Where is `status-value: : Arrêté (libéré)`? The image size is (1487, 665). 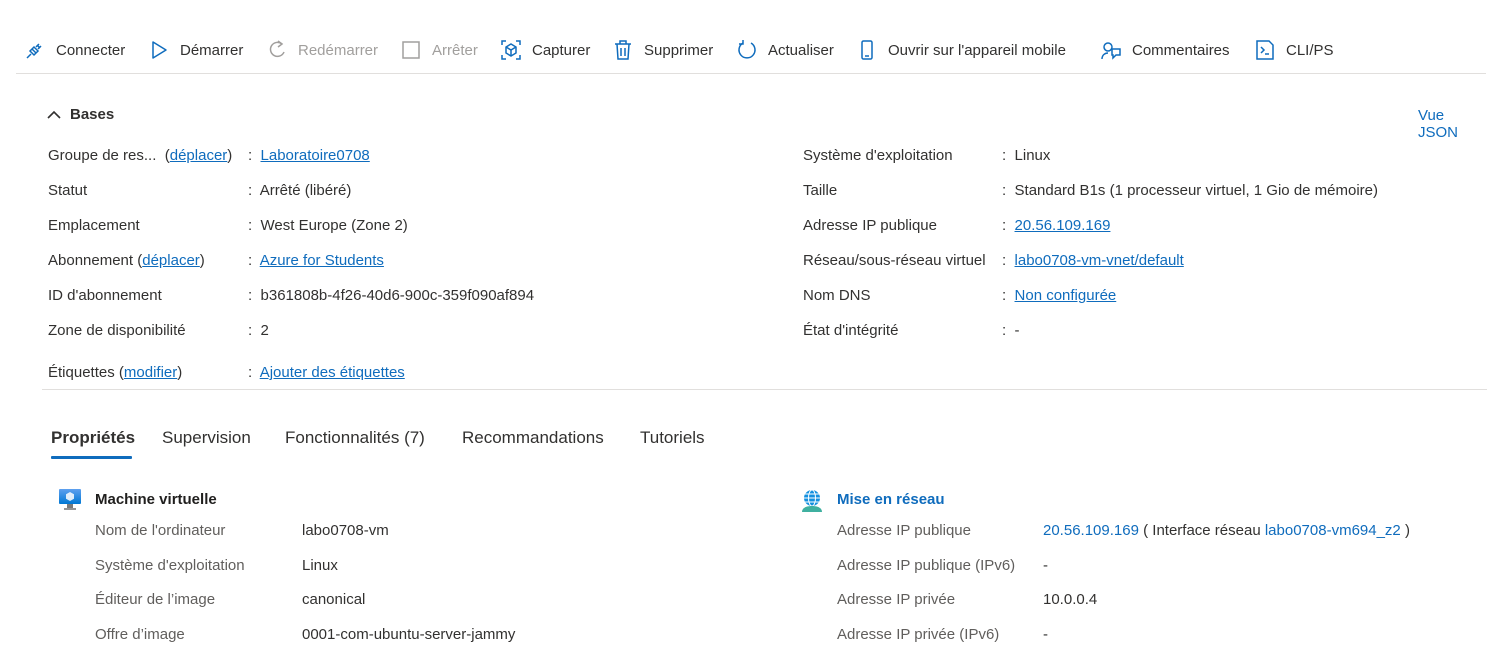 status-value: : Arrêté (libéré) is located at coordinates (300, 190).